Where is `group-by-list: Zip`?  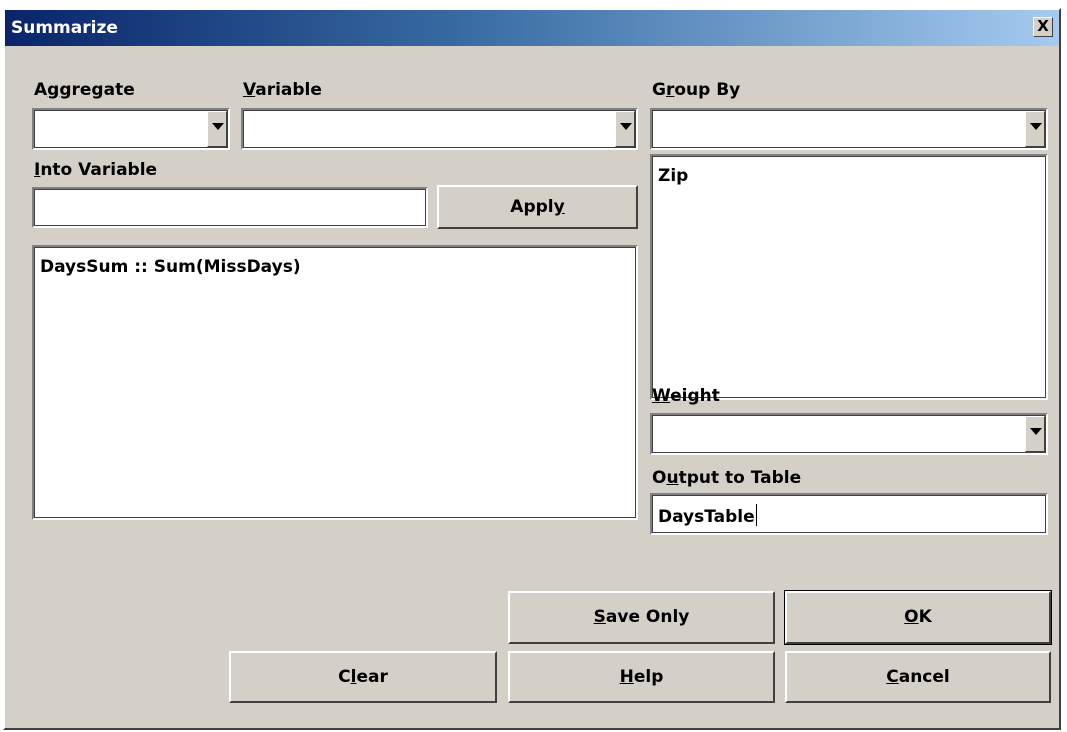
group-by-list: Zip is located at coordinates (849, 277).